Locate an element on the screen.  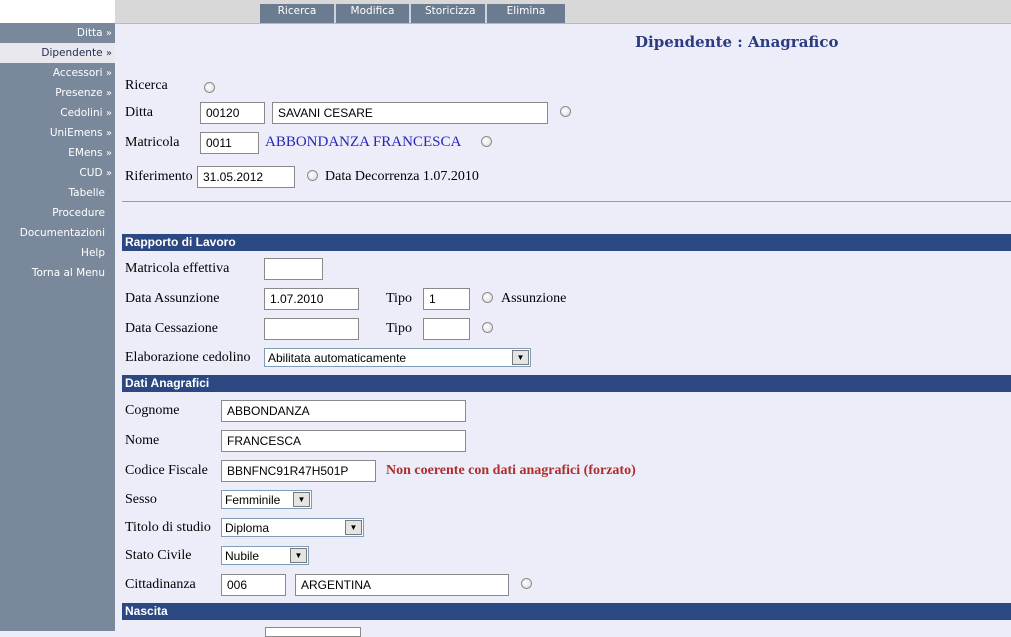
stato-civile-select: Nubile ▼ is located at coordinates (265, 555).